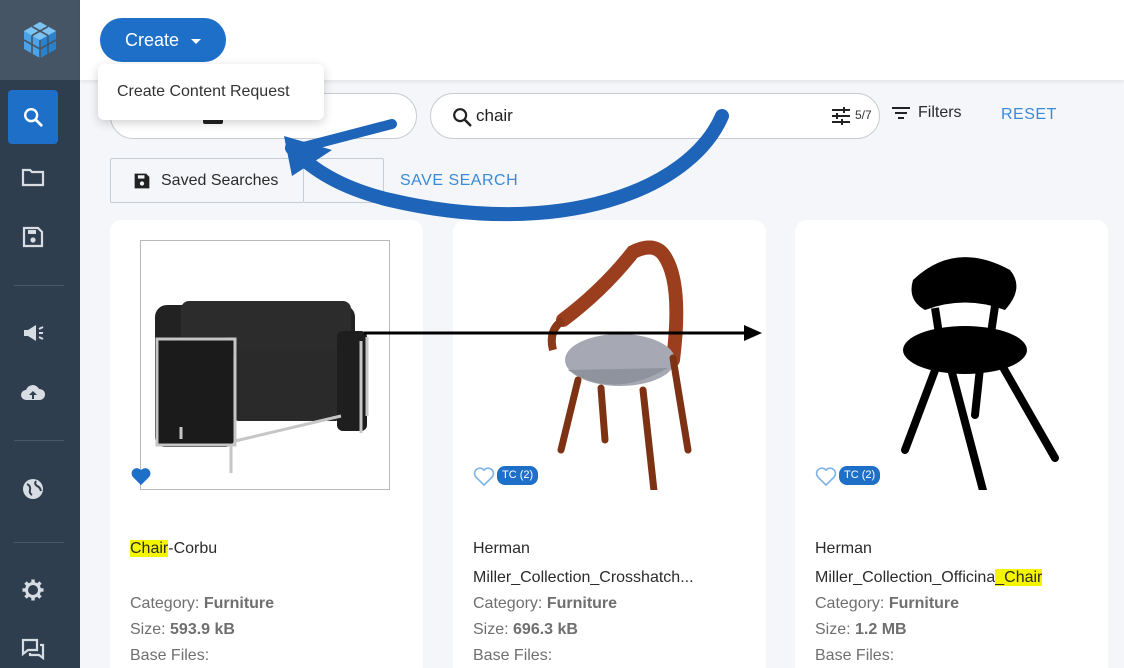 Image resolution: width=1124 pixels, height=668 pixels. I want to click on sidebar-item-announcements, so click(33, 333).